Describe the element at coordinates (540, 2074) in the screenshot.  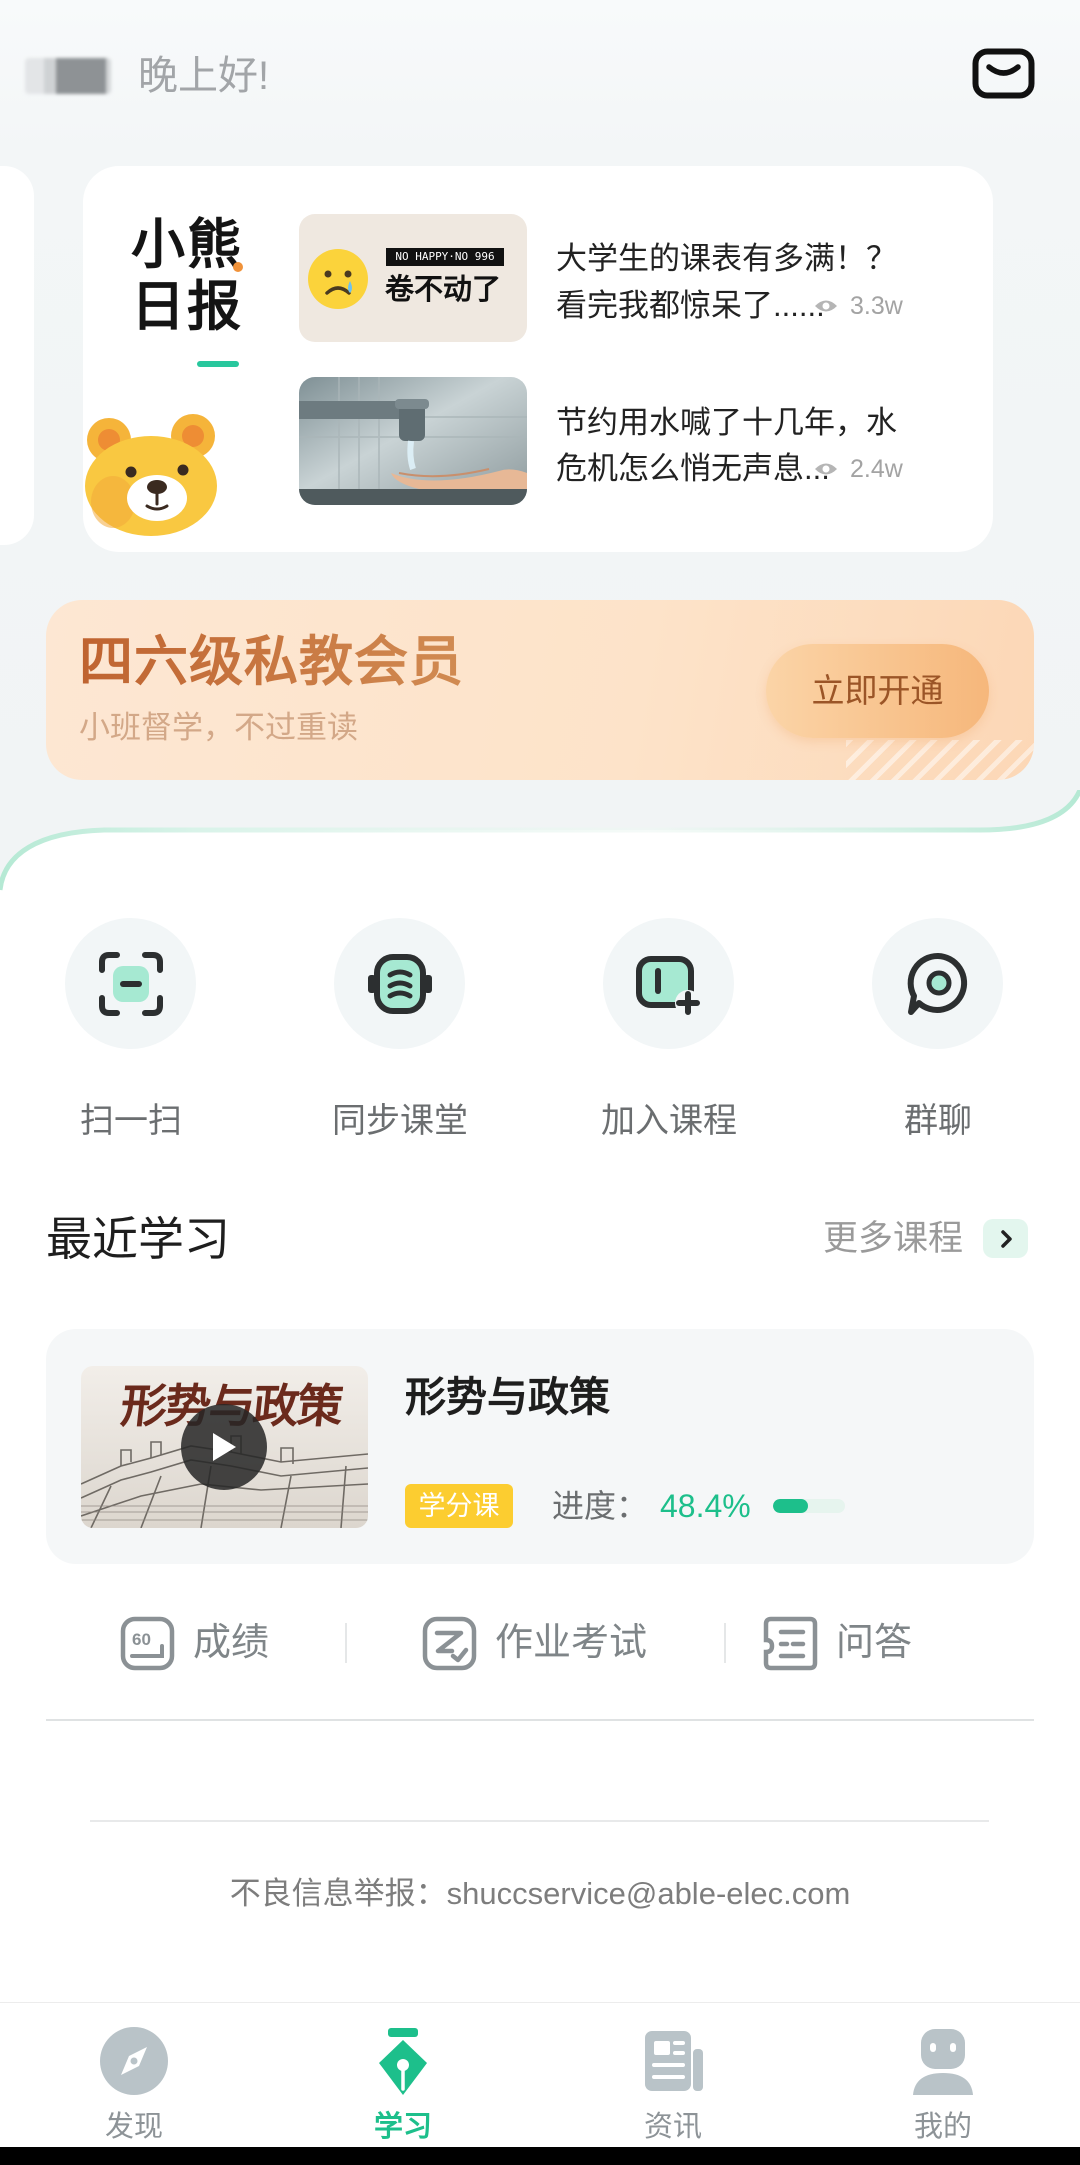
I see `bottom-nav: 发现 学习 资讯 我的` at that location.